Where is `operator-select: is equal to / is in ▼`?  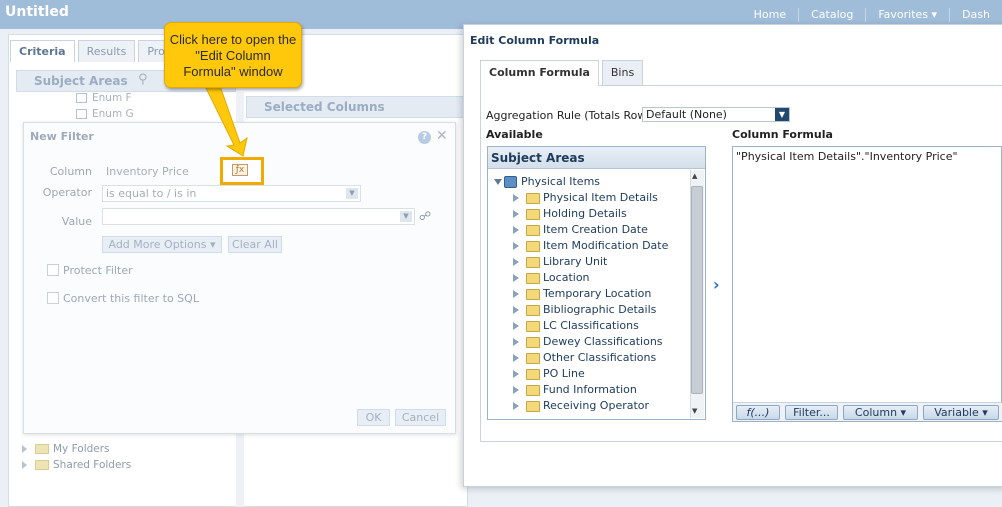
operator-select: is equal to / is in ▼ is located at coordinates (231, 193).